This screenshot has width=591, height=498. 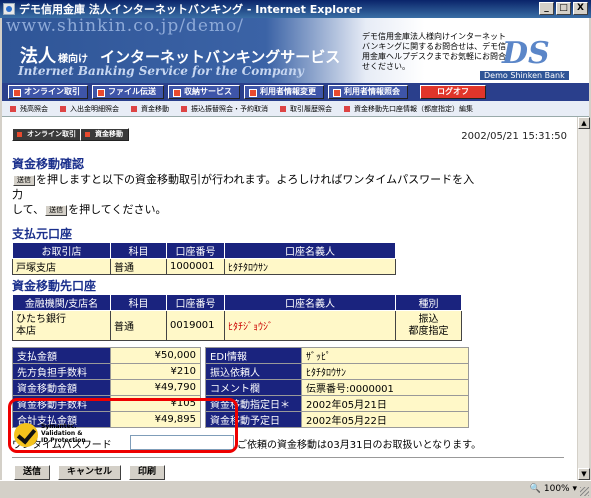 I want to click on table-row: 先方負担手数料 ¥210, so click(x=106, y=371).